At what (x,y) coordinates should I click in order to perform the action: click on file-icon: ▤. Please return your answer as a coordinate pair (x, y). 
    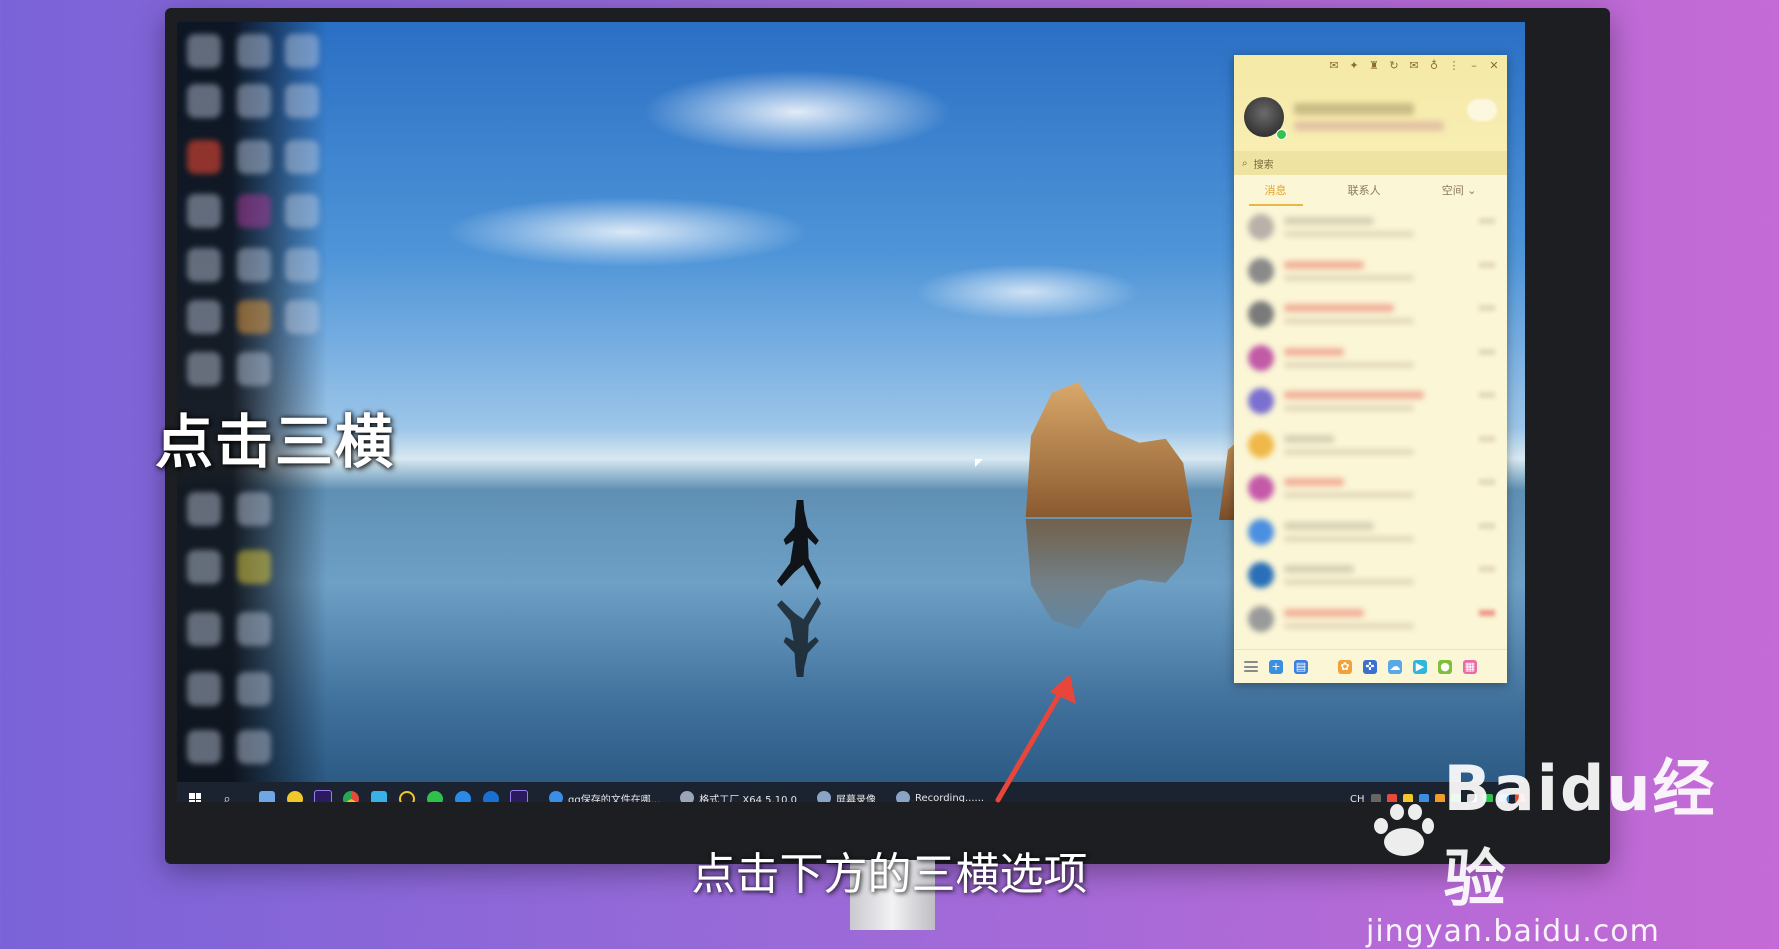
    Looking at the image, I should click on (1301, 666).